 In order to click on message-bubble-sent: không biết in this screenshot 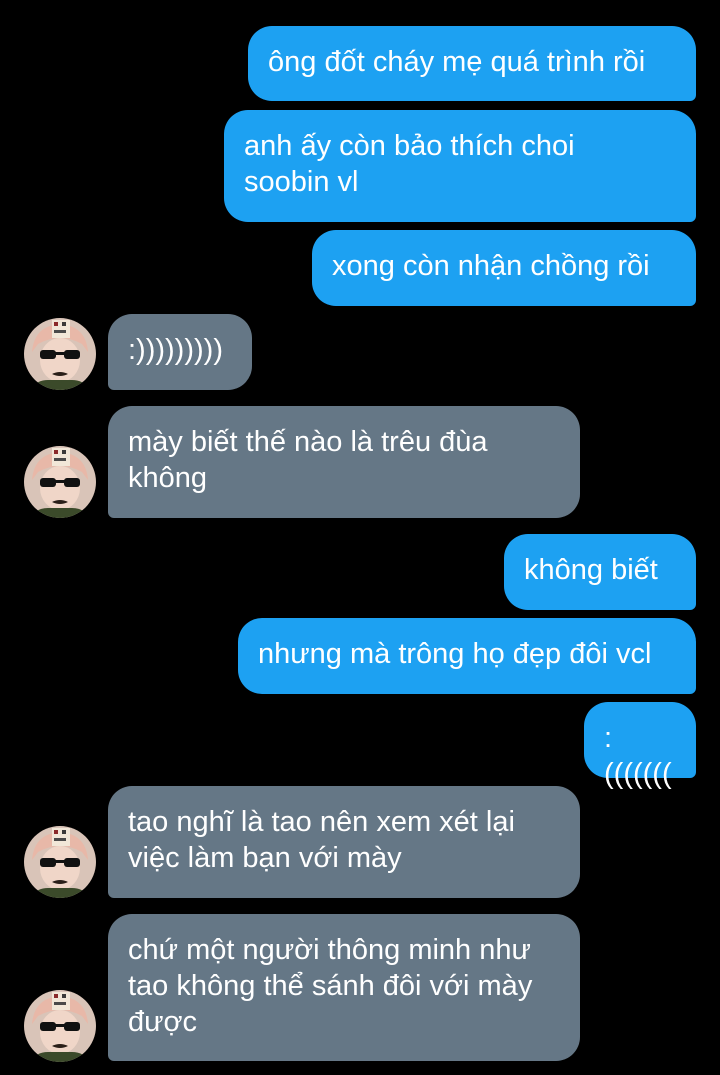, I will do `click(600, 572)`.